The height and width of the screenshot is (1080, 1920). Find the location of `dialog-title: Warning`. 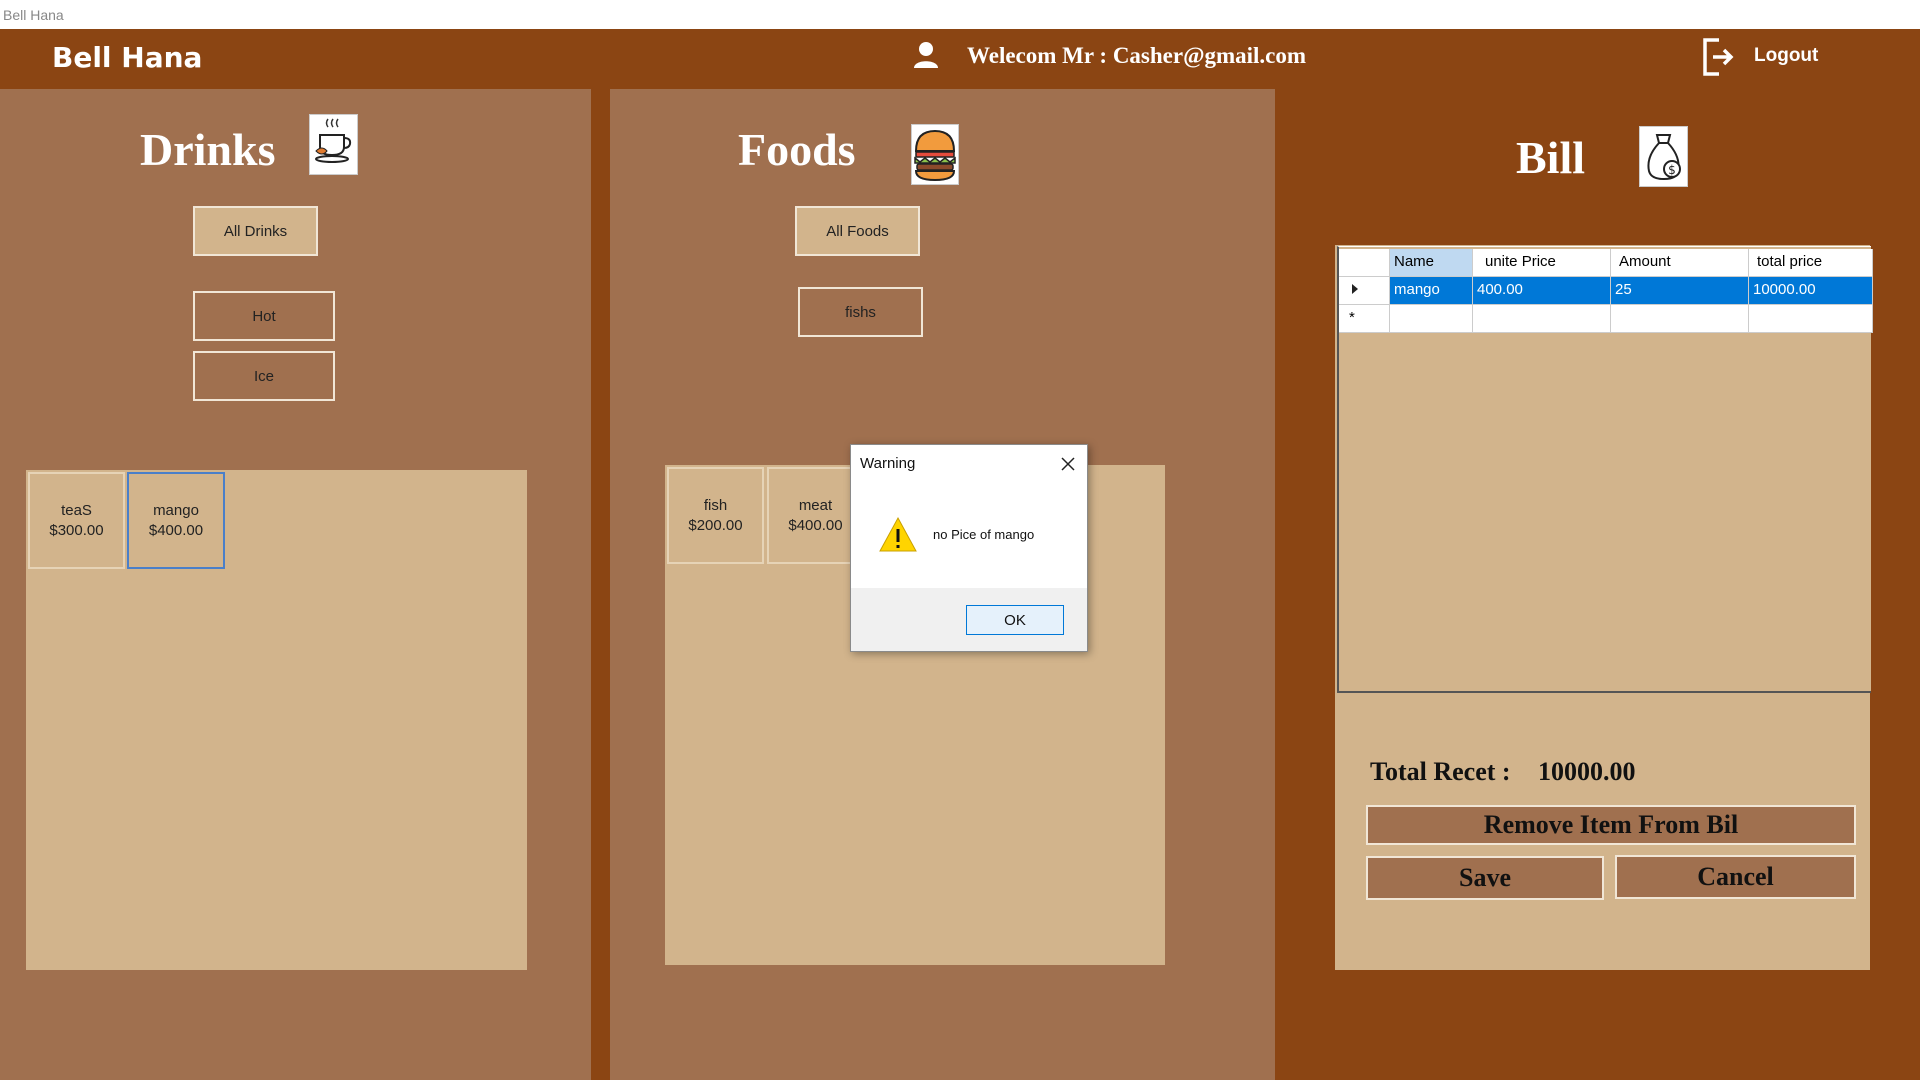

dialog-title: Warning is located at coordinates (888, 463).